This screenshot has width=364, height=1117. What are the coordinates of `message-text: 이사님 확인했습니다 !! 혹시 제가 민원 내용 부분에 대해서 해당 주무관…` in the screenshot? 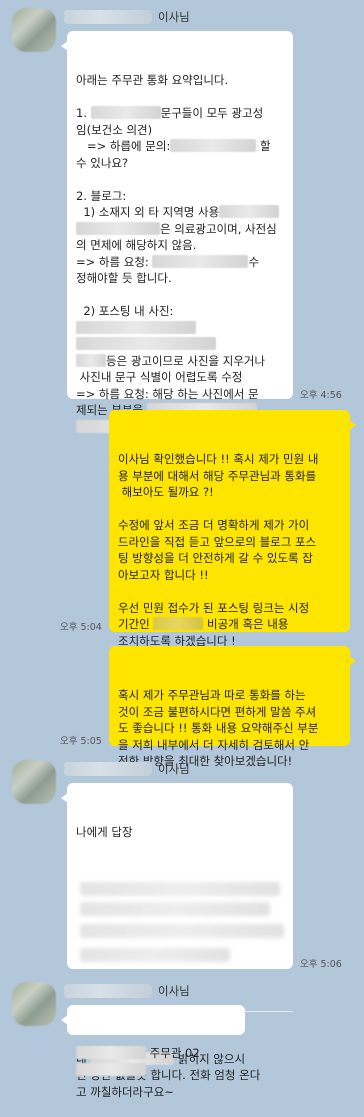 It's located at (229, 550).